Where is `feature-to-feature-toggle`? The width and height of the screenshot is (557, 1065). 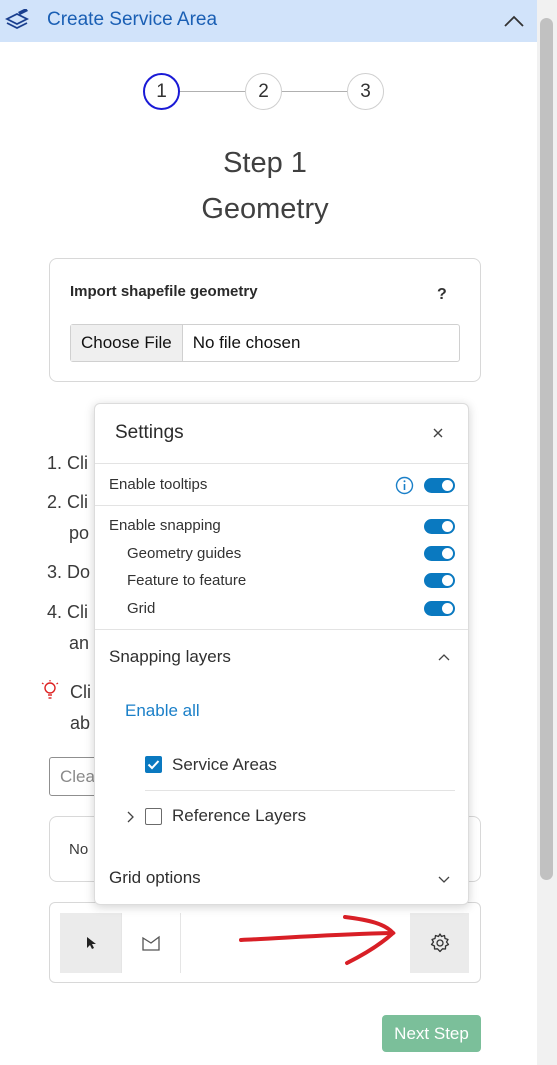 feature-to-feature-toggle is located at coordinates (439, 580).